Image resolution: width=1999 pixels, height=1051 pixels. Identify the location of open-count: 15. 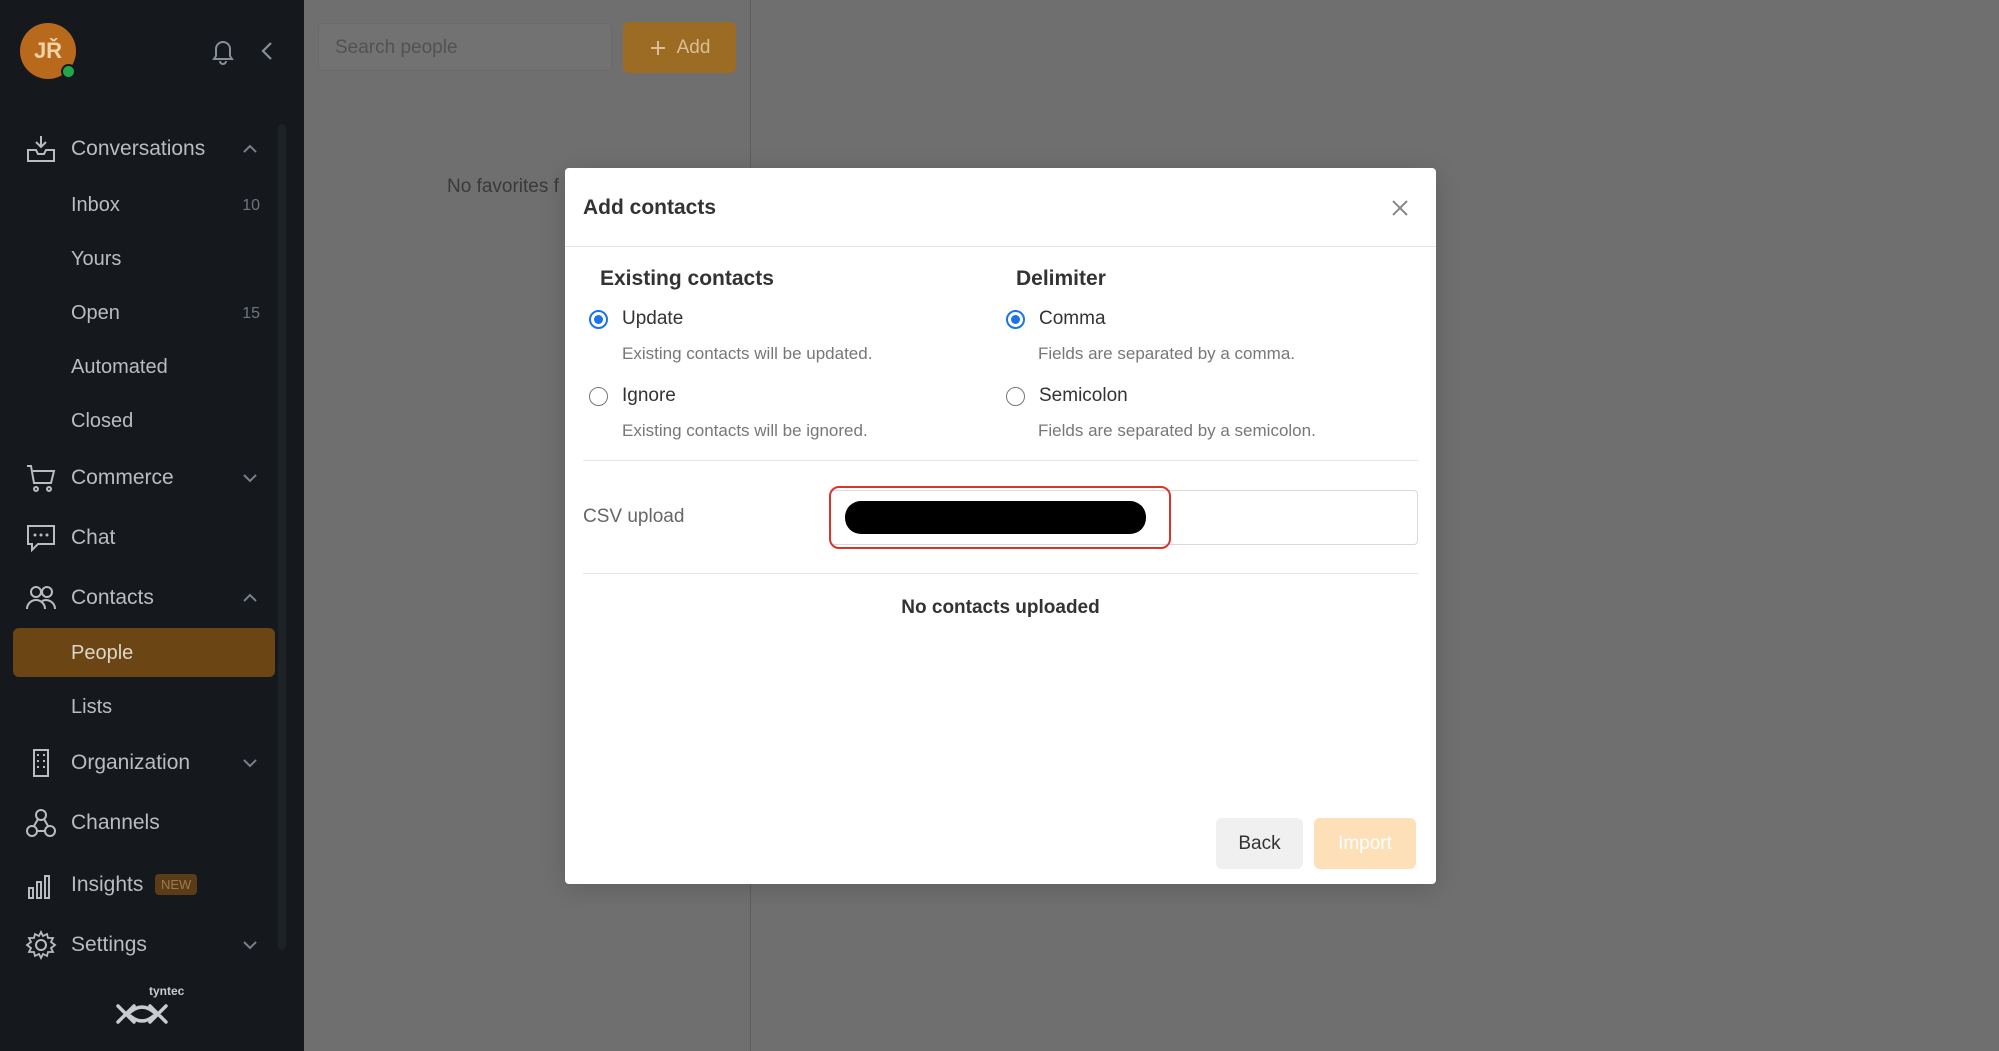
(251, 313).